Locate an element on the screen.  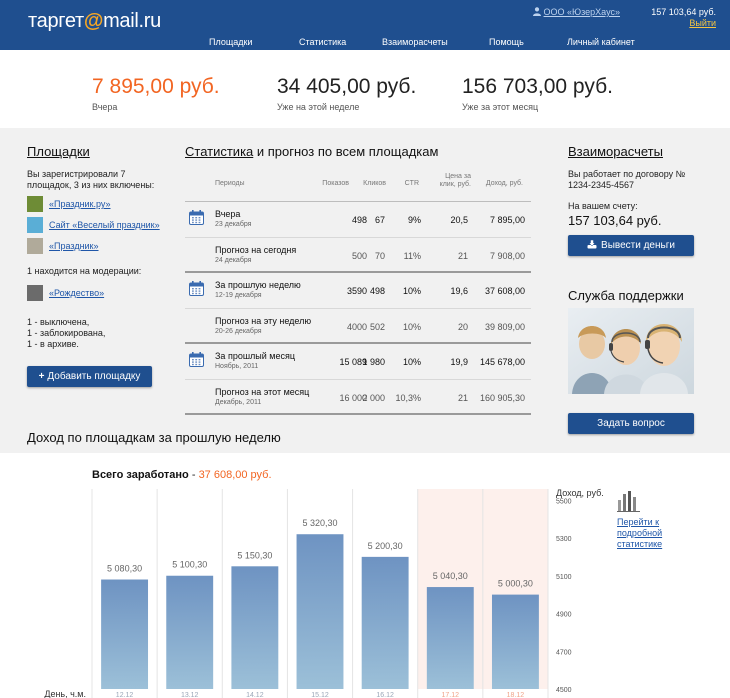
cell-price: 20,5 is located at coordinates (459, 220).